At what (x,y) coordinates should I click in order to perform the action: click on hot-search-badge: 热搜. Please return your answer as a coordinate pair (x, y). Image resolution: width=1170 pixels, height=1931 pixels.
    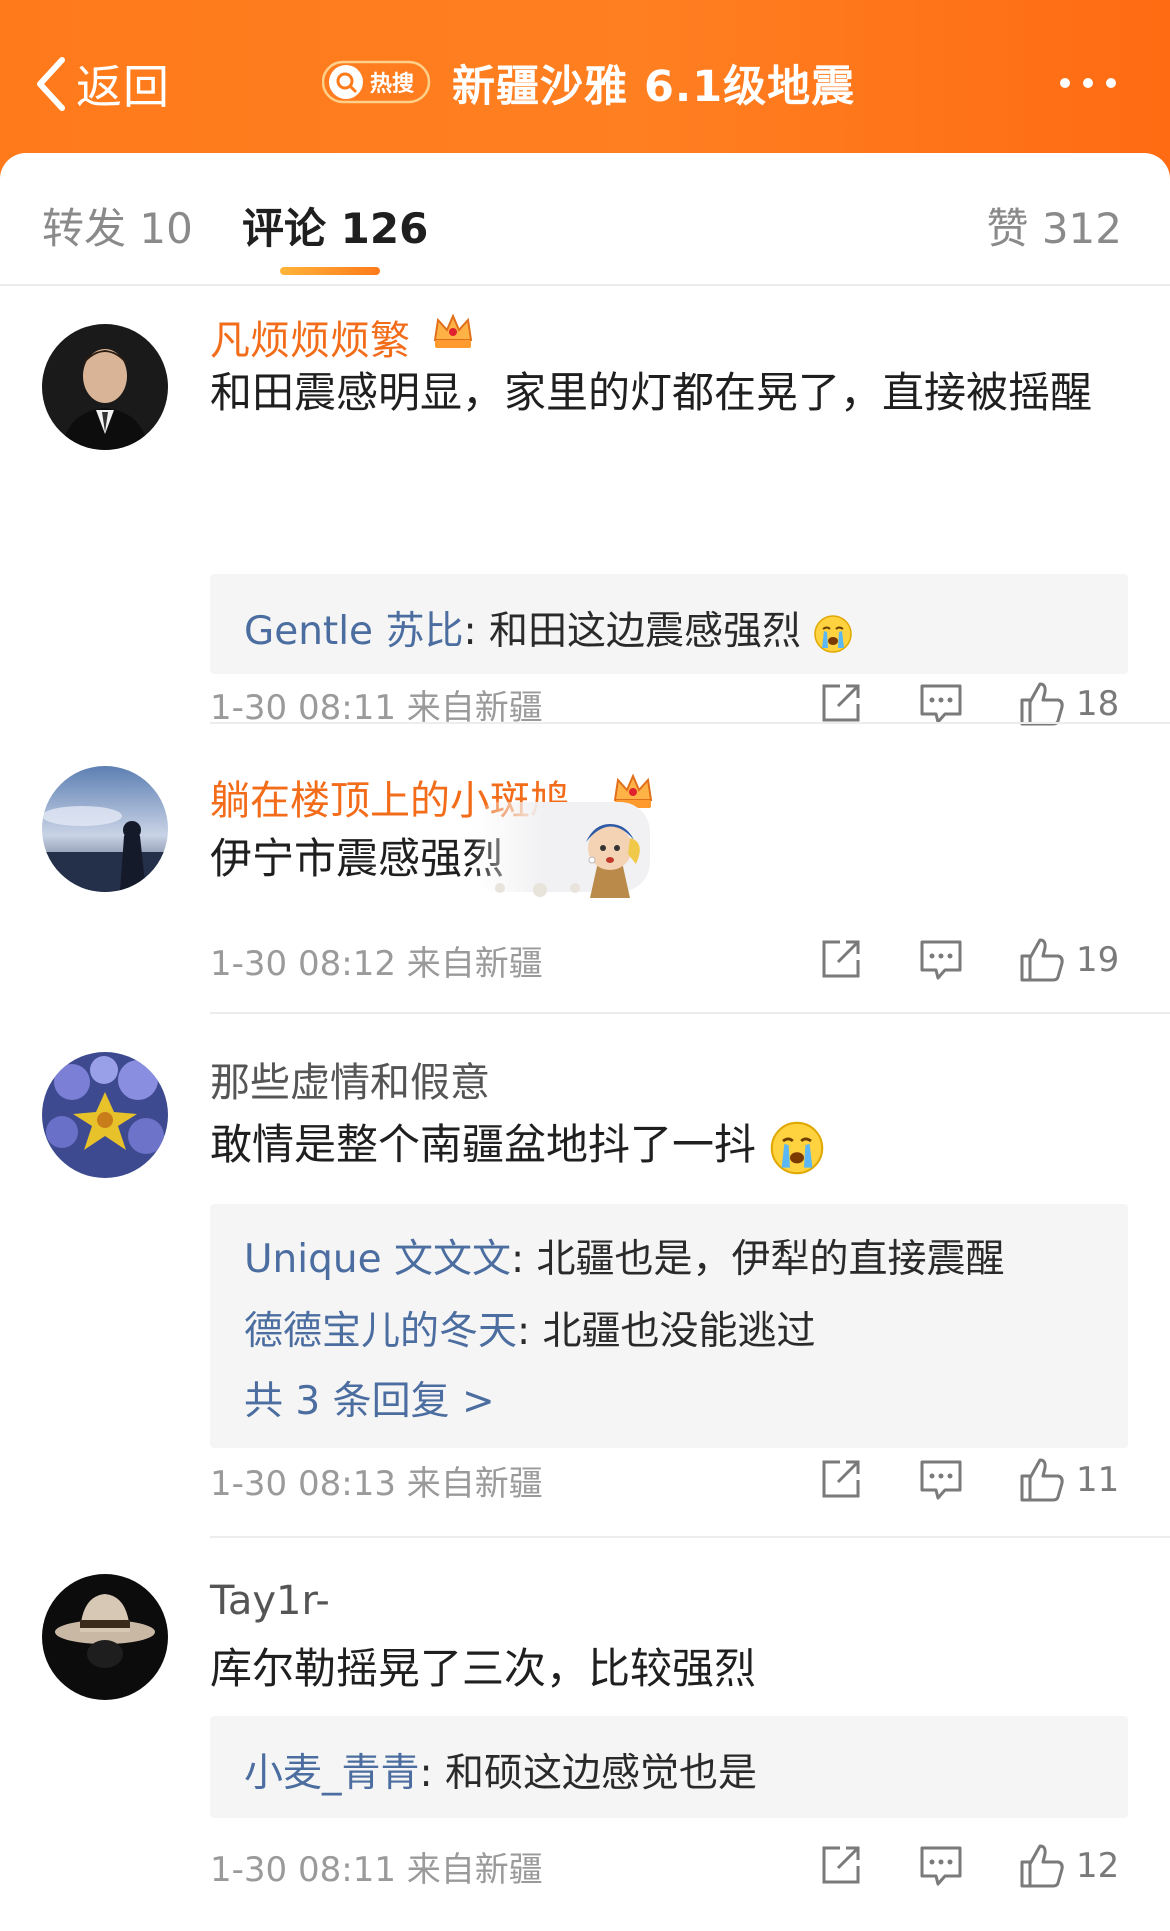
    Looking at the image, I should click on (377, 82).